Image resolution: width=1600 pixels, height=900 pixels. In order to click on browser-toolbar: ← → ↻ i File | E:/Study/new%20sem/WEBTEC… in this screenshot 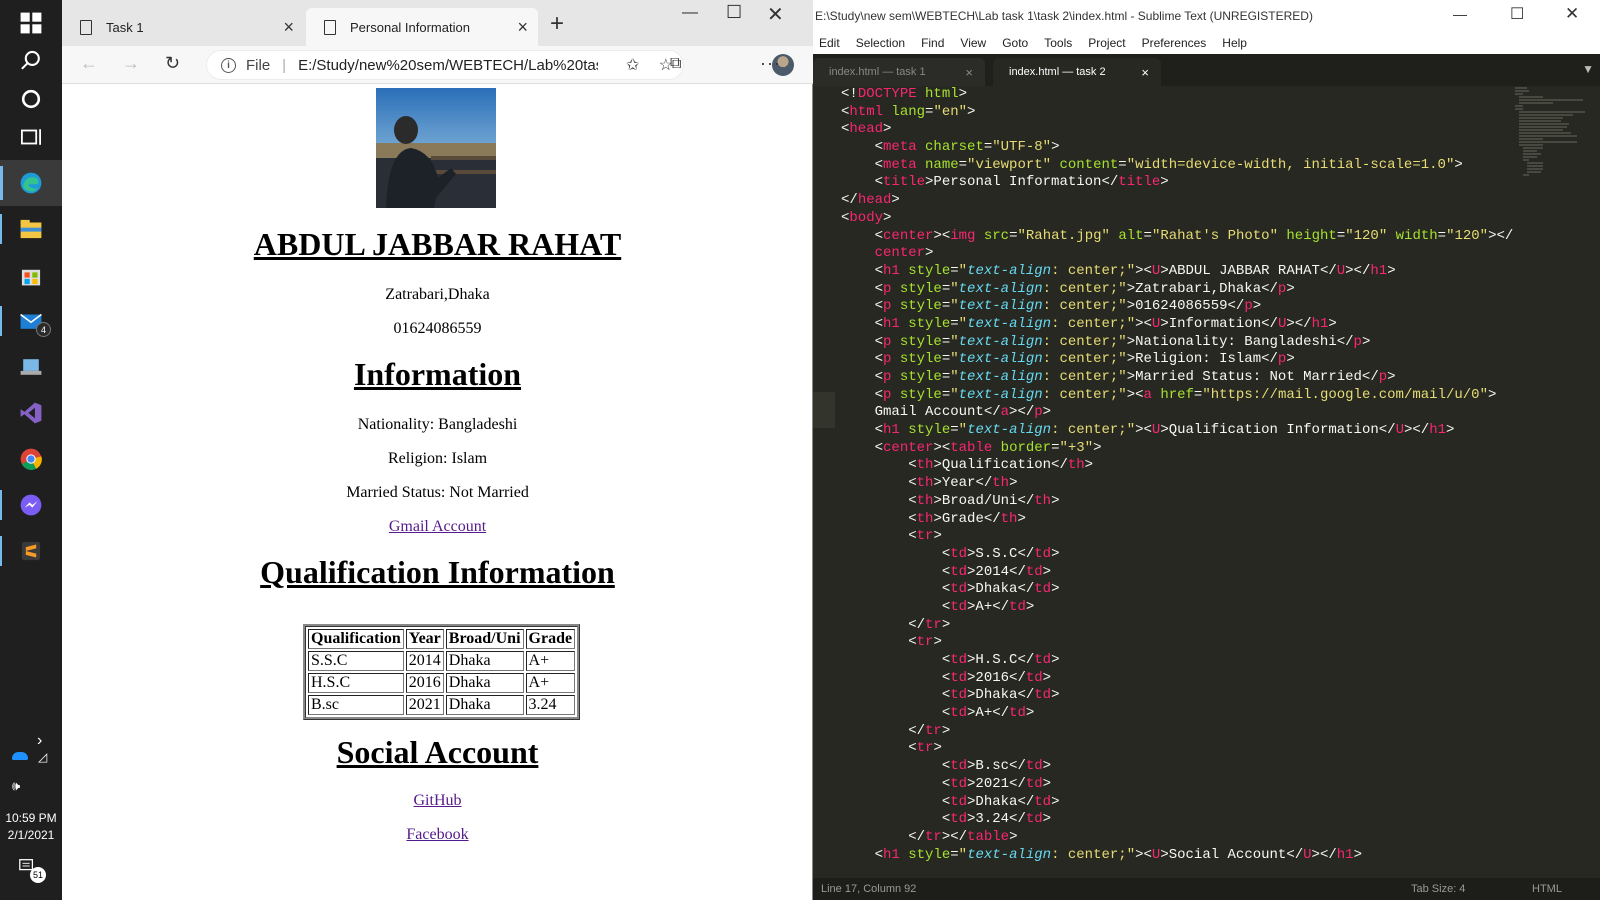, I will do `click(437, 65)`.